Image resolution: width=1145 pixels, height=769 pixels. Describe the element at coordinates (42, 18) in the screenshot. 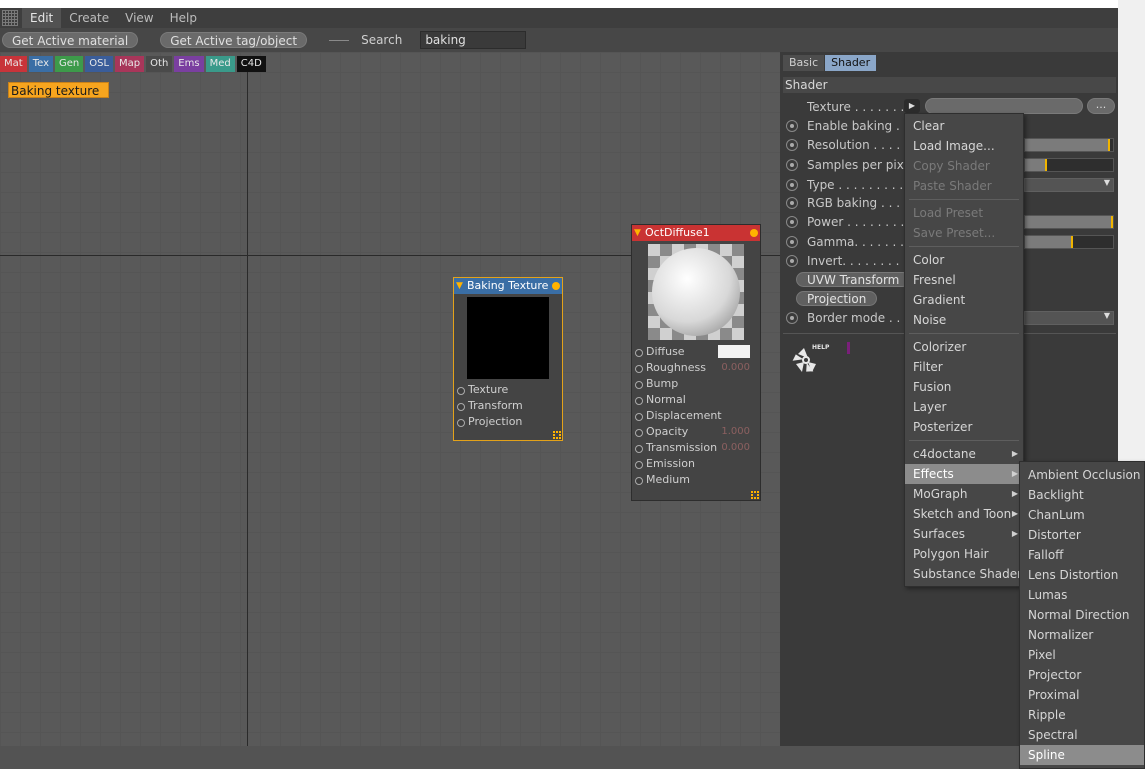

I see `menu-edit: Edit` at that location.